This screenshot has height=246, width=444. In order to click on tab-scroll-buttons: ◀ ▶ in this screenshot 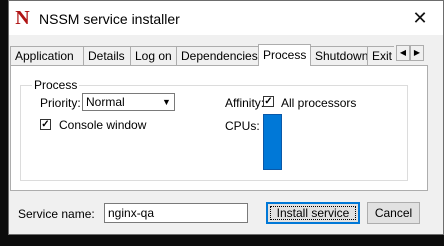, I will do `click(411, 53)`.